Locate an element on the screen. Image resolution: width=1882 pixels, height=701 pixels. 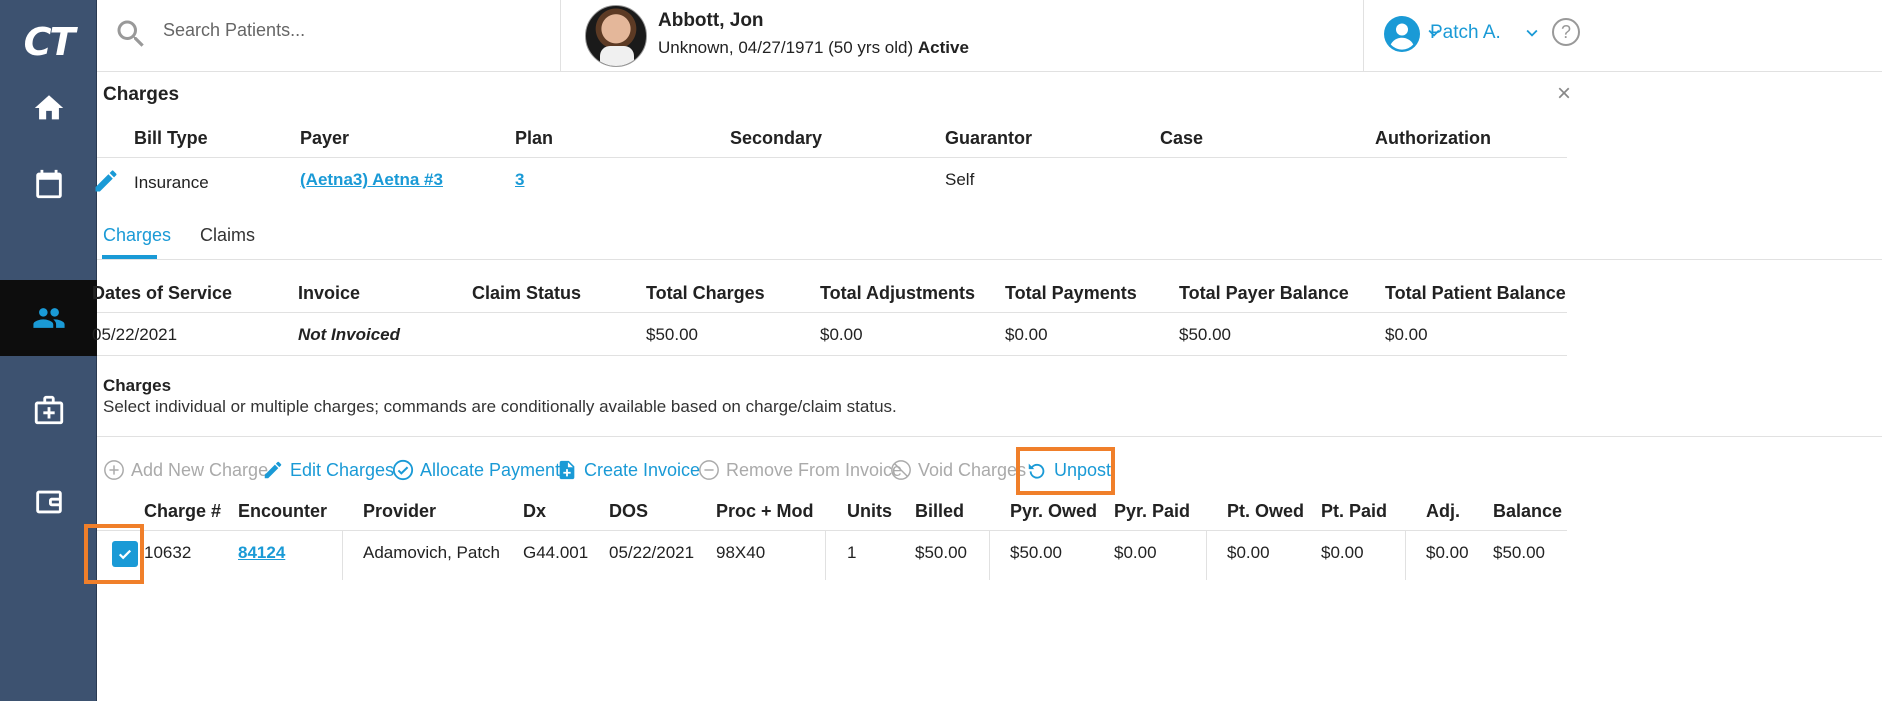
col-total-charges: Total Charges is located at coordinates (705, 293).